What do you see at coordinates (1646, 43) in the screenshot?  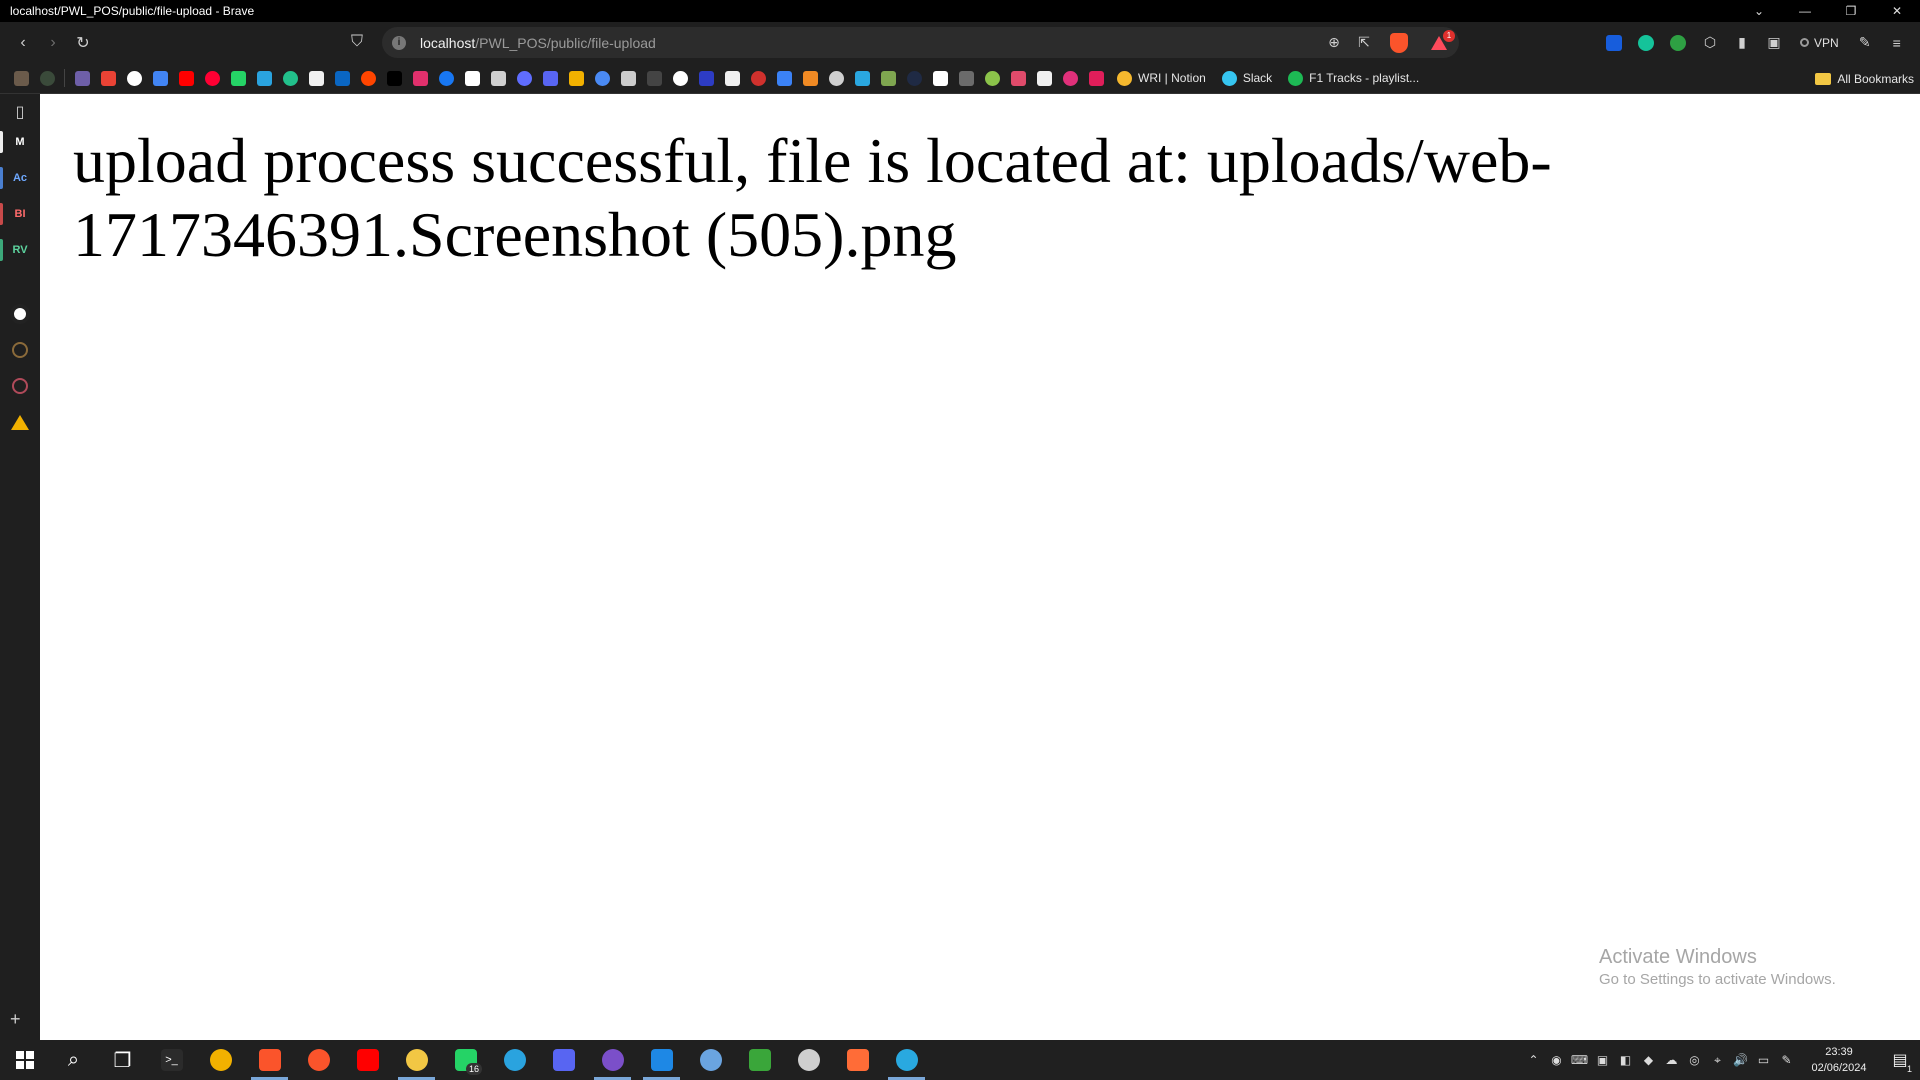 I see `grammarly-icon` at bounding box center [1646, 43].